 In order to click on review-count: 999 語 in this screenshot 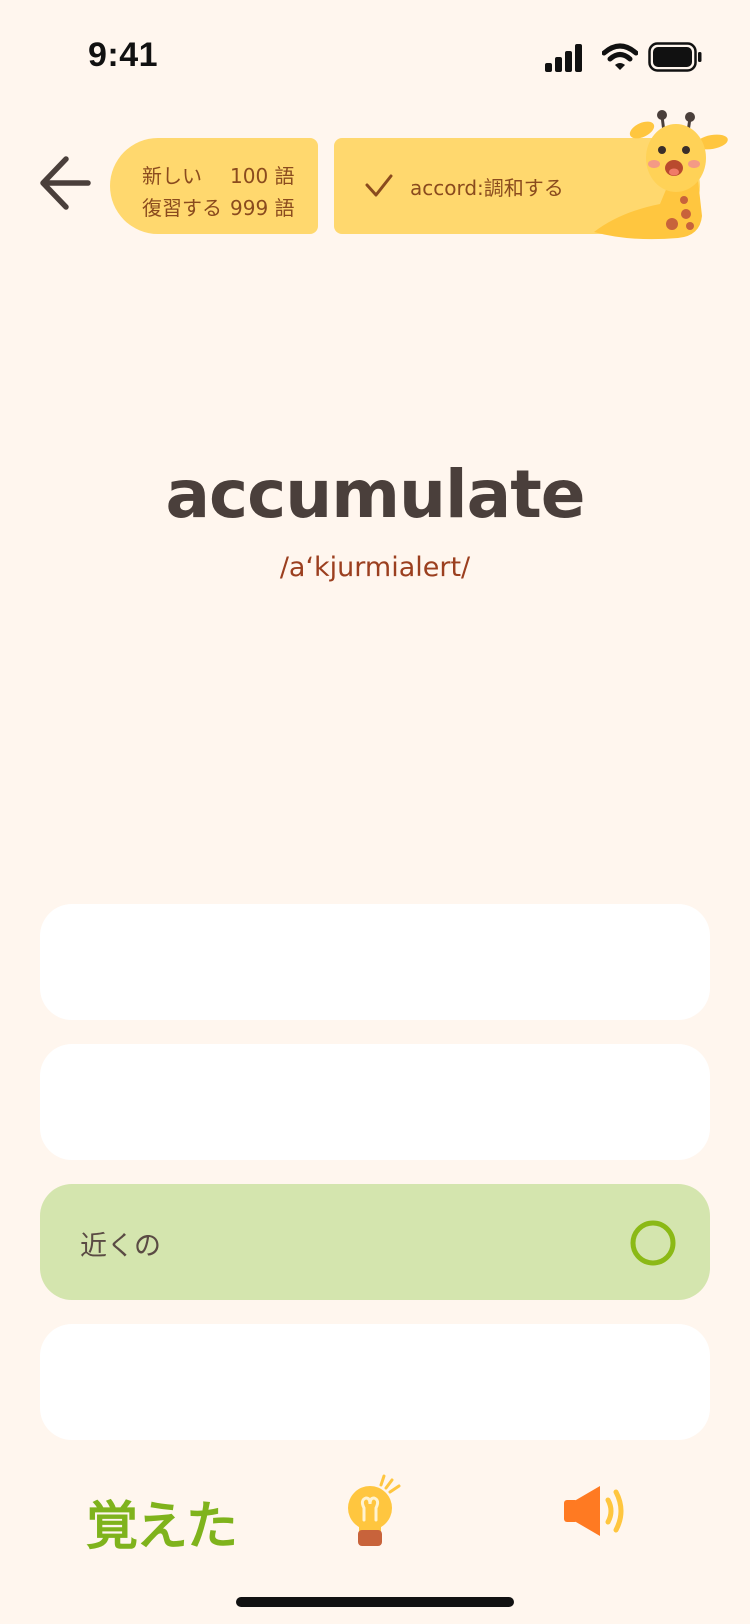, I will do `click(262, 208)`.